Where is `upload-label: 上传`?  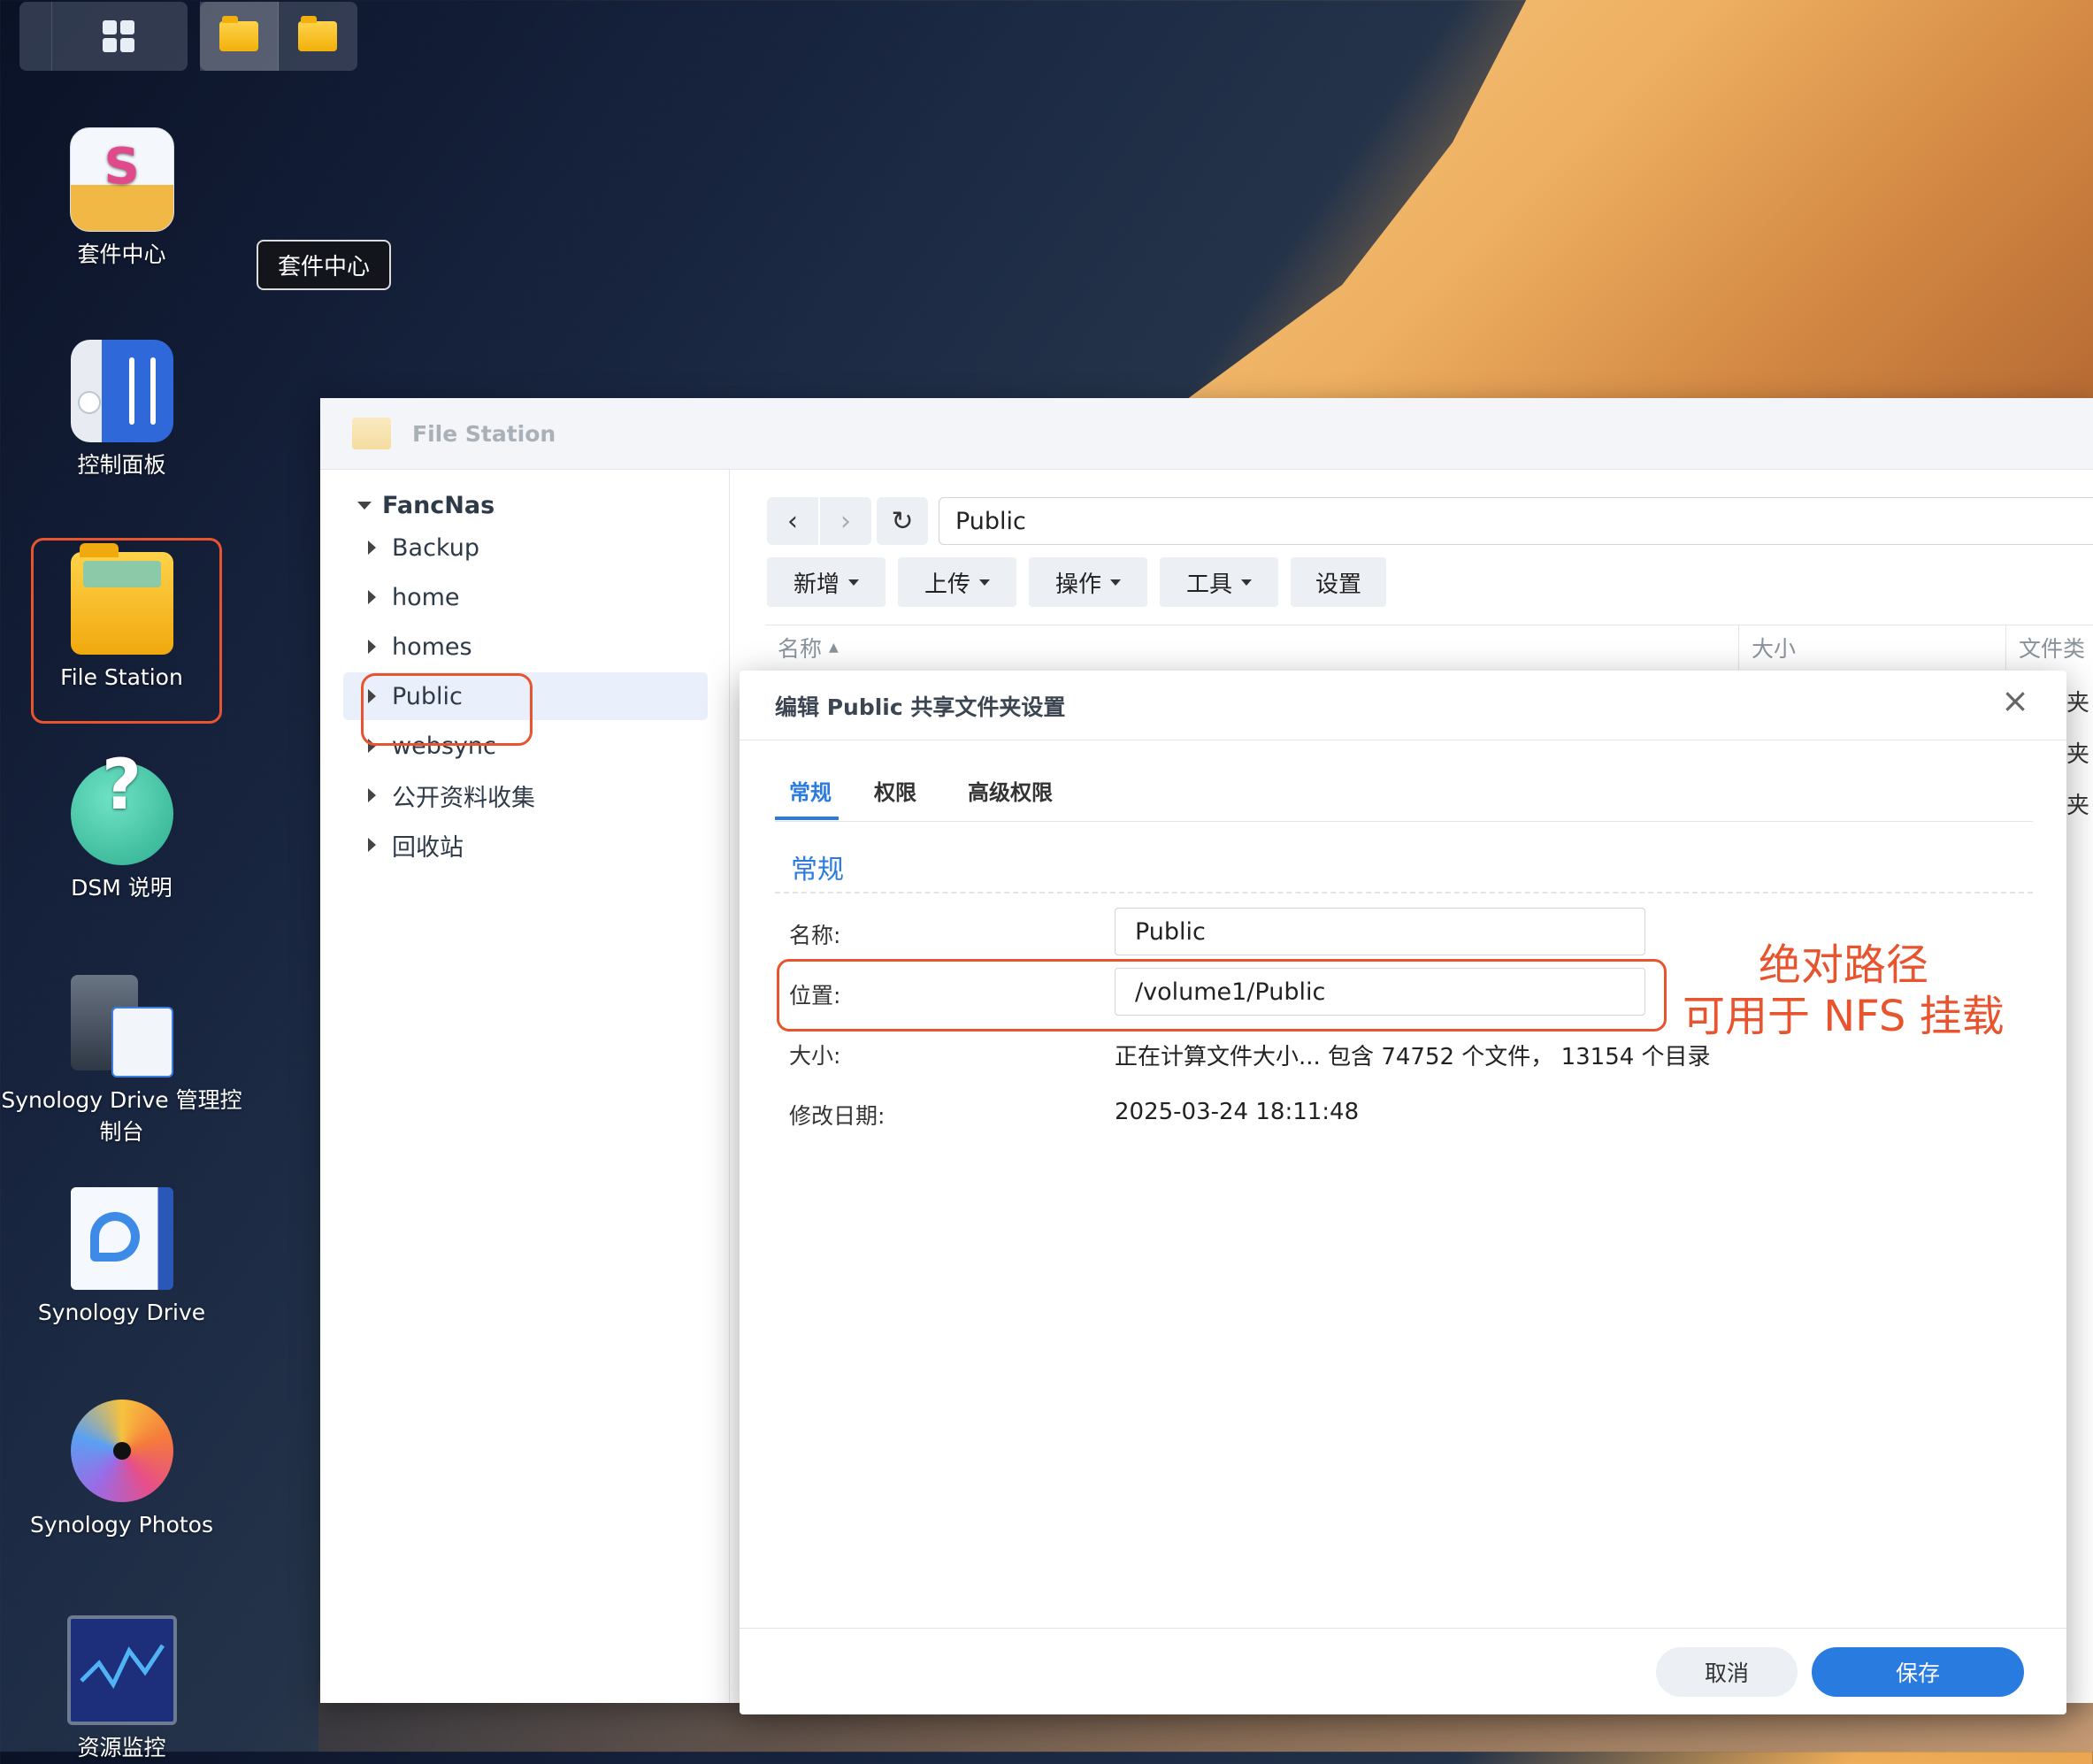 upload-label: 上传 is located at coordinates (947, 584).